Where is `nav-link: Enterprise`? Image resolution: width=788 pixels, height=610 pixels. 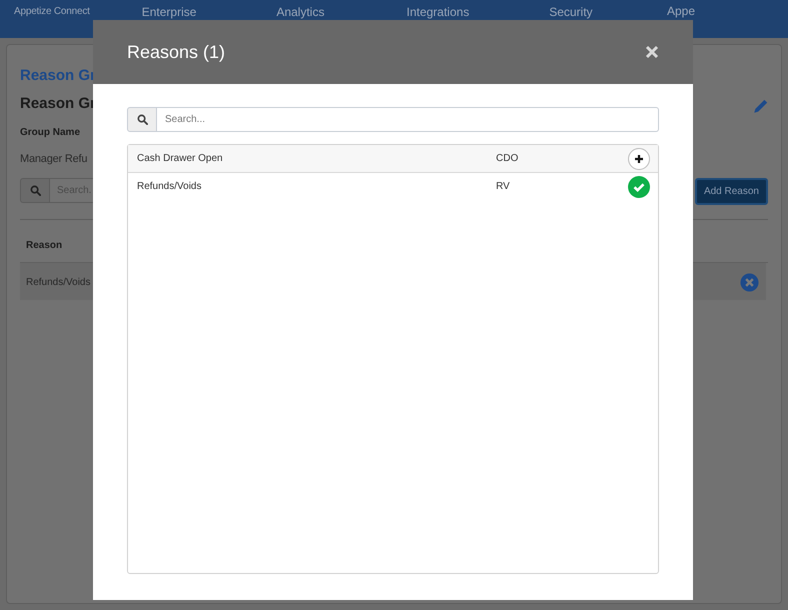
nav-link: Enterprise is located at coordinates (169, 12).